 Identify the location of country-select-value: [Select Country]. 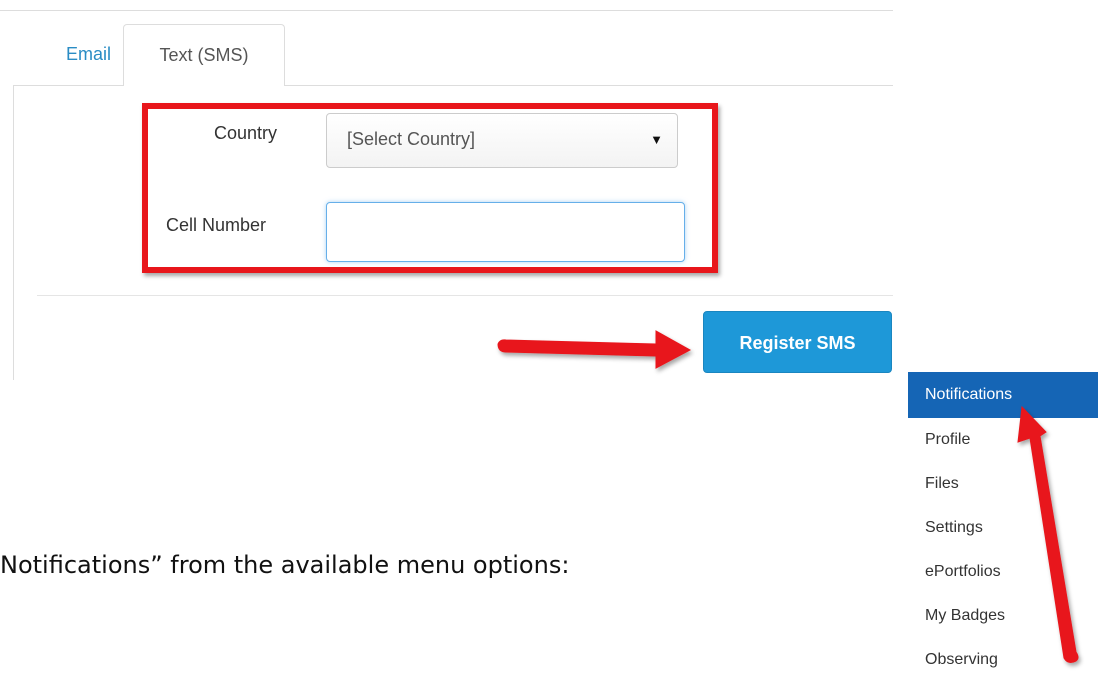
(411, 139).